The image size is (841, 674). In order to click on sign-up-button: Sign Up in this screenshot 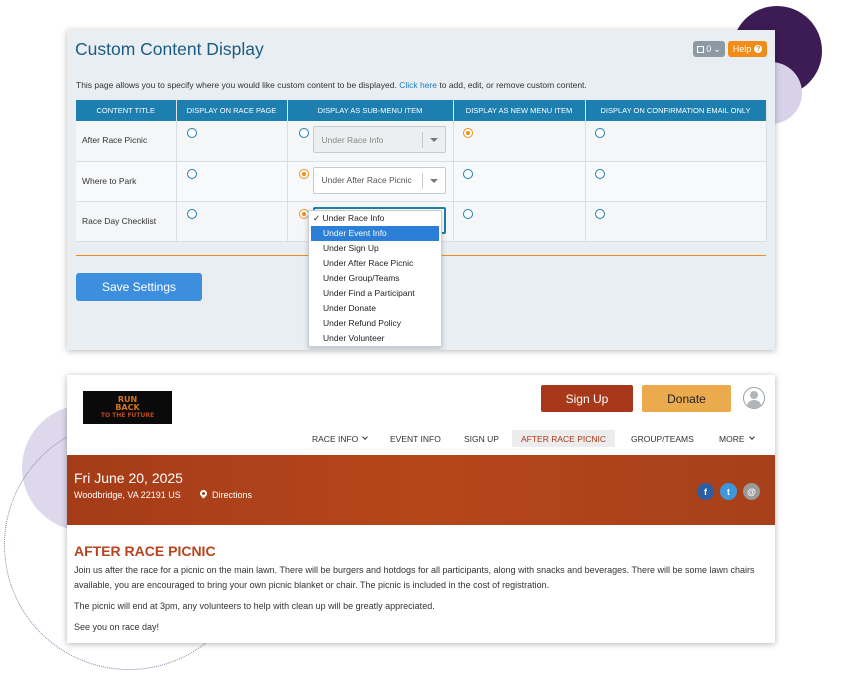, I will do `click(587, 398)`.